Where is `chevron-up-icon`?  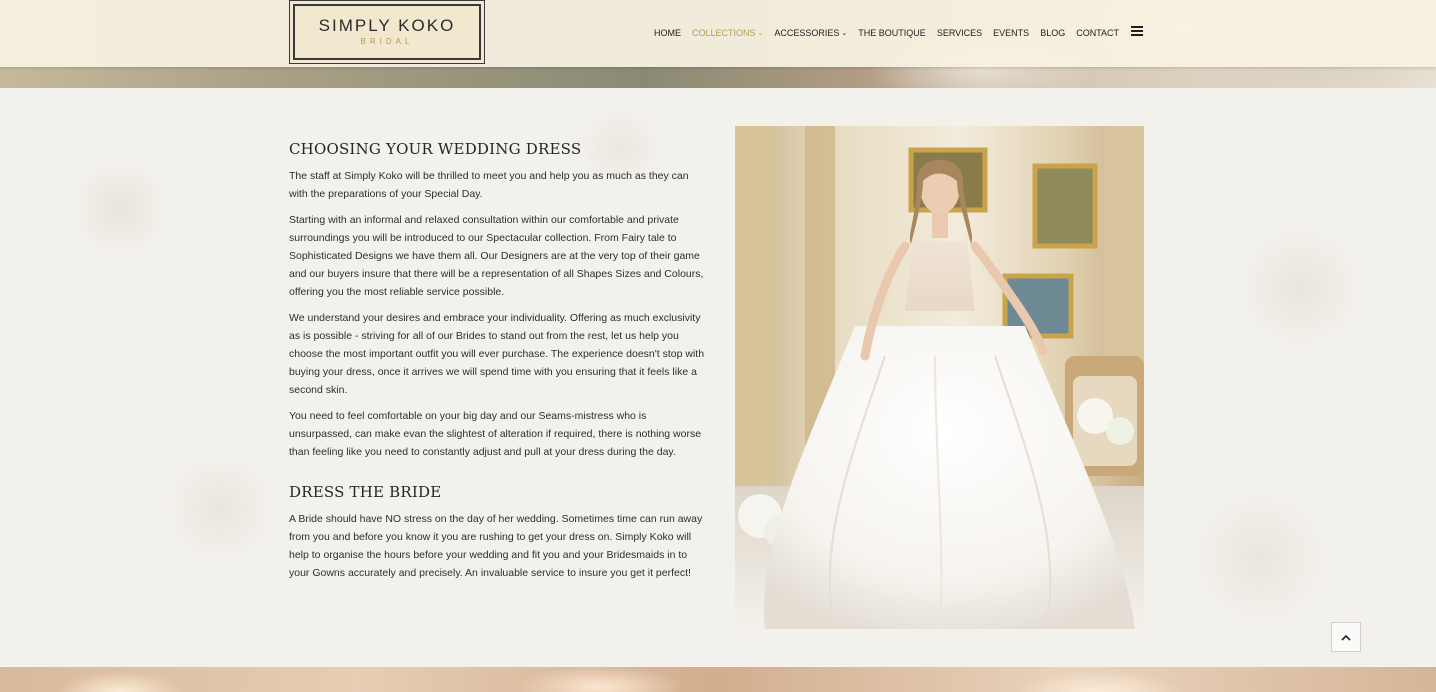 chevron-up-icon is located at coordinates (1346, 637).